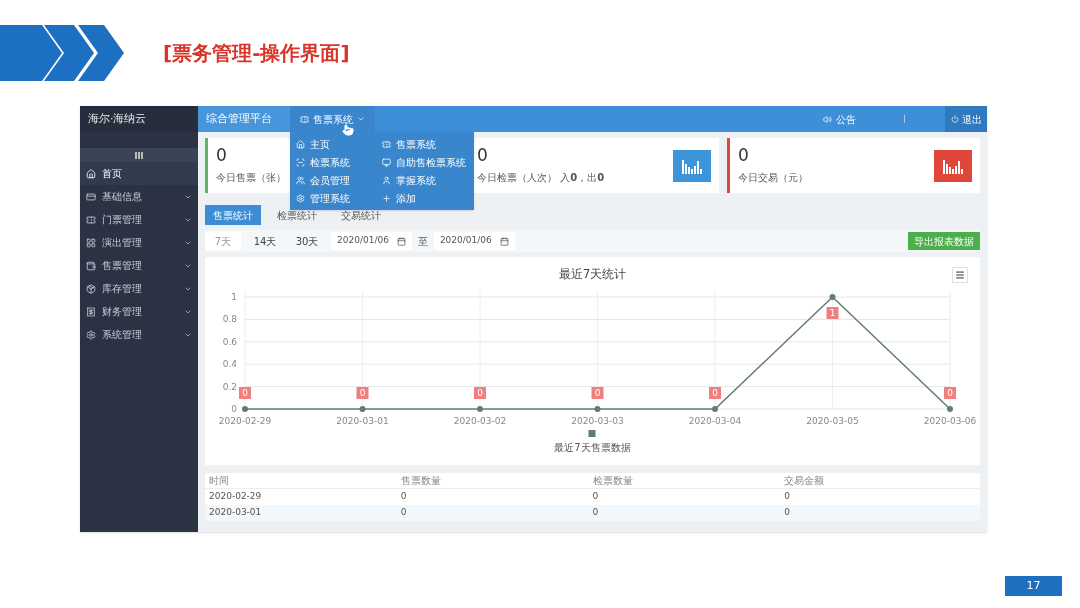 This screenshot has height=608, width=1080. Describe the element at coordinates (1033, 586) in the screenshot. I see `page-number: 17` at that location.